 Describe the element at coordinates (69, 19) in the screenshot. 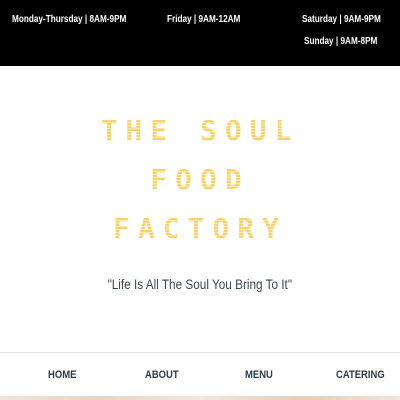

I see `hours-weekdays: Monday-Thursday | 8AM-9PM` at that location.